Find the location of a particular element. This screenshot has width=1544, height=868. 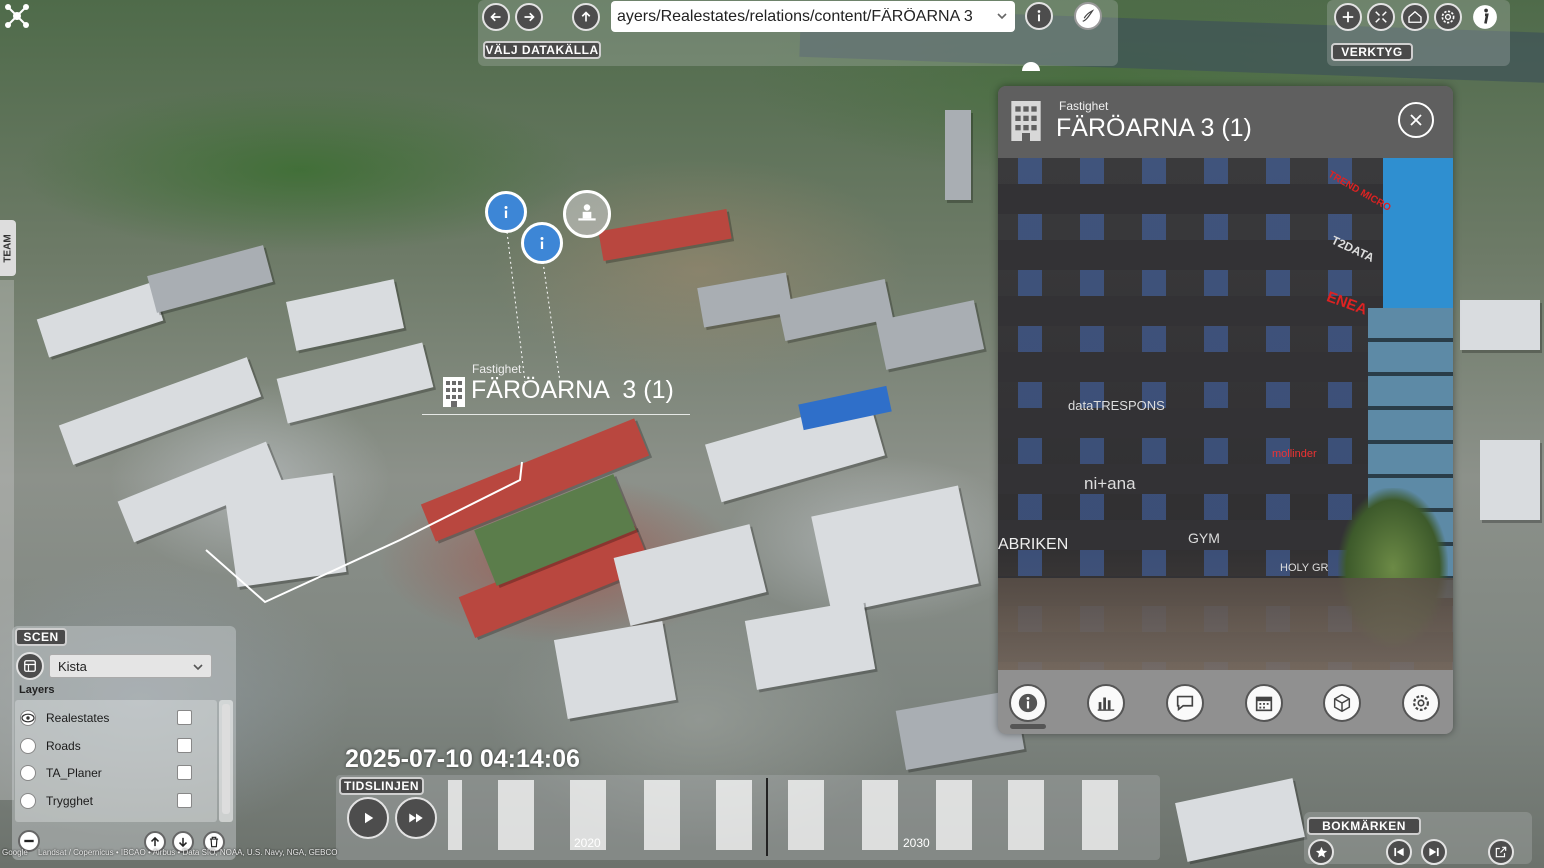

url-info-button is located at coordinates (1039, 16).